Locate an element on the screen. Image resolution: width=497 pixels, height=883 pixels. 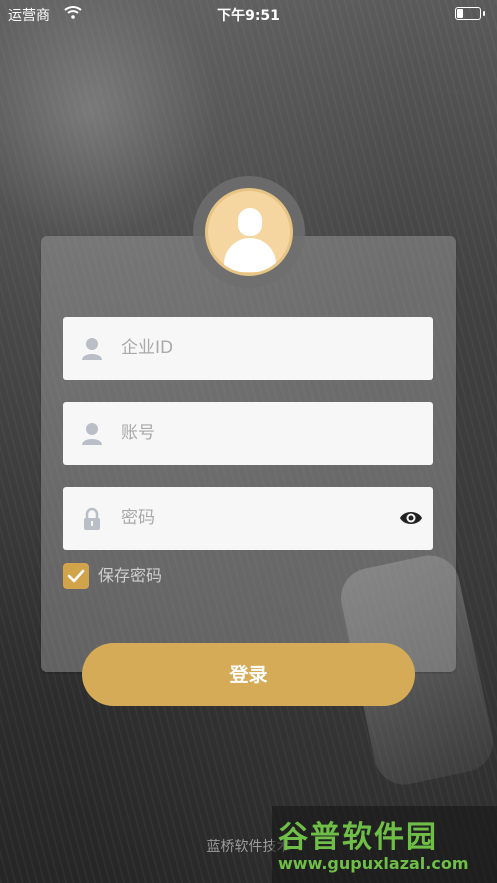
watermark-brand: 谷普软件园 is located at coordinates (358, 837).